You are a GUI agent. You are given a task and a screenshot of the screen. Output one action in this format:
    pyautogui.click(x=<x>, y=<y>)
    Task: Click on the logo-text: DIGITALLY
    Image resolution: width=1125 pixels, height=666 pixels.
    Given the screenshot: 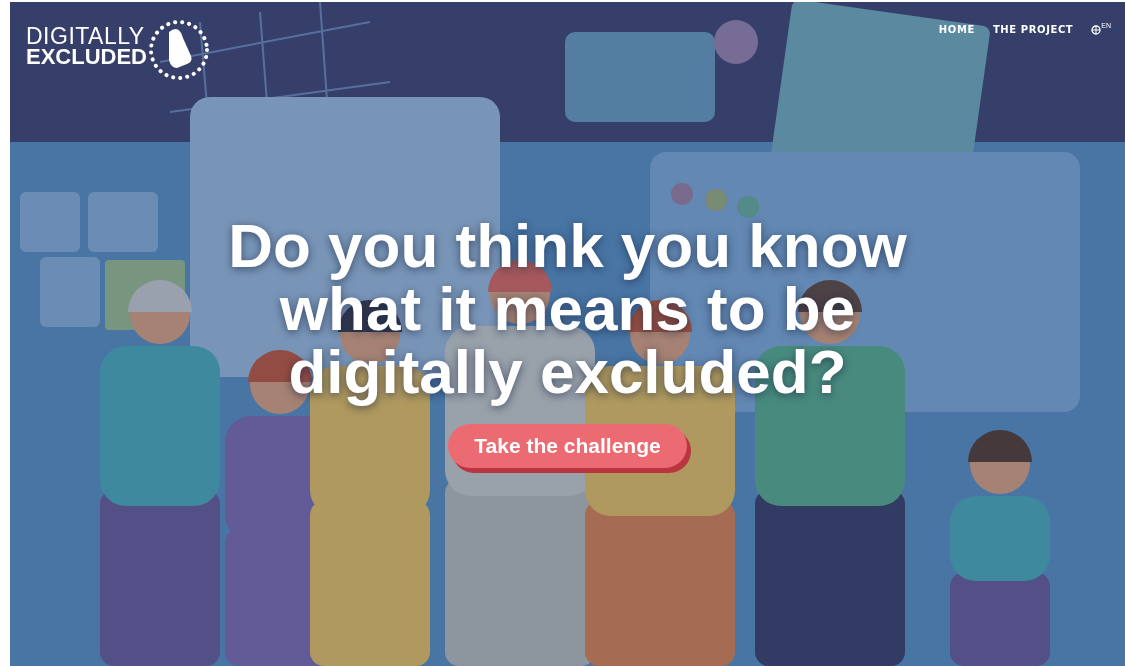 What is the action you would take?
    pyautogui.click(x=86, y=36)
    